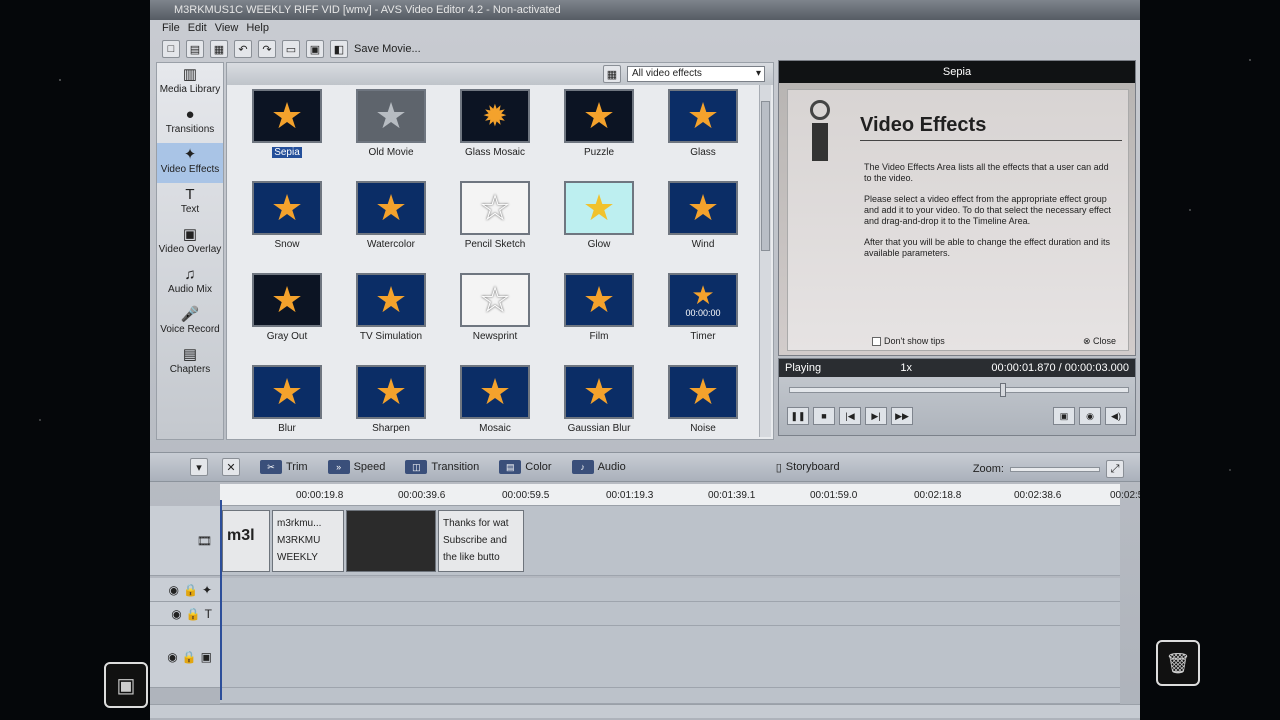 The height and width of the screenshot is (720, 1280). I want to click on effect-sepia: ★ Sepia, so click(287, 132).